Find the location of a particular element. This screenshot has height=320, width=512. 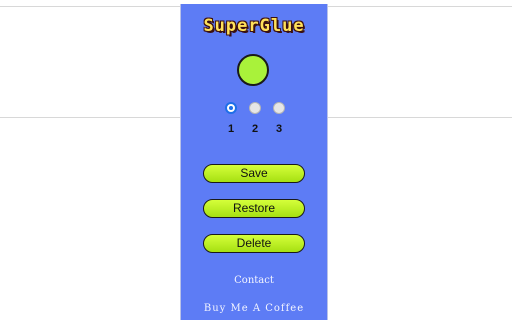

delete-button: Delete is located at coordinates (254, 243).